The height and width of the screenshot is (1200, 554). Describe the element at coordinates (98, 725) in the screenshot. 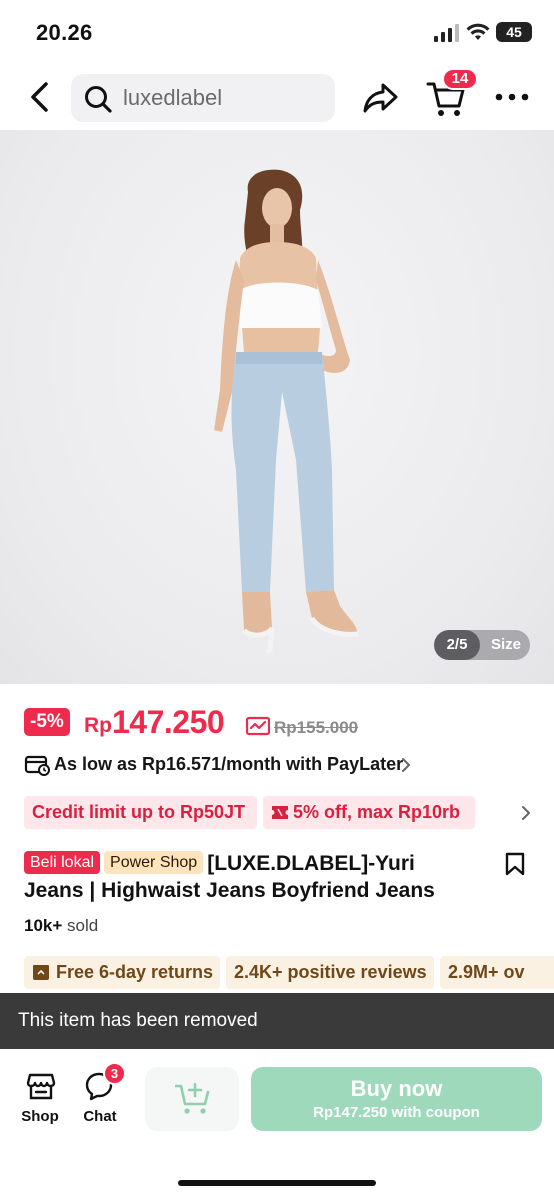

I see `price-currency: Rp` at that location.